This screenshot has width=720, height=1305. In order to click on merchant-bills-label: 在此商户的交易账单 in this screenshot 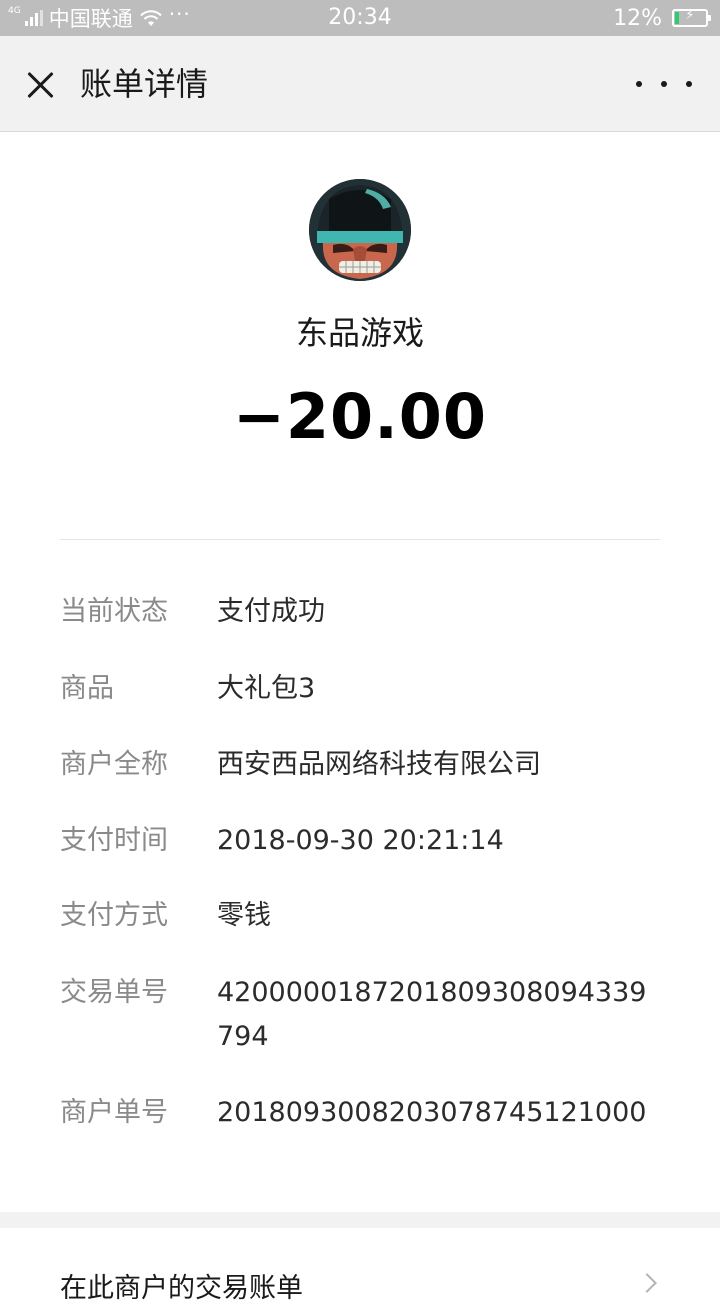, I will do `click(181, 1288)`.